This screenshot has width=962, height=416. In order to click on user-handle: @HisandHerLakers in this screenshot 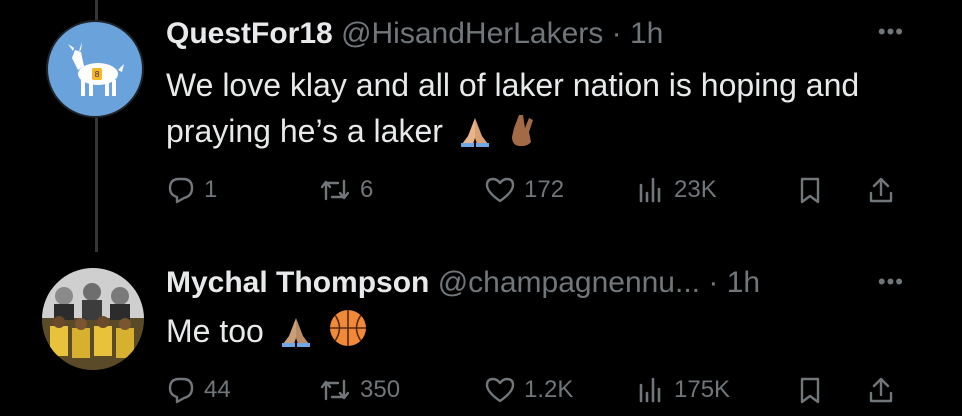, I will do `click(472, 33)`.